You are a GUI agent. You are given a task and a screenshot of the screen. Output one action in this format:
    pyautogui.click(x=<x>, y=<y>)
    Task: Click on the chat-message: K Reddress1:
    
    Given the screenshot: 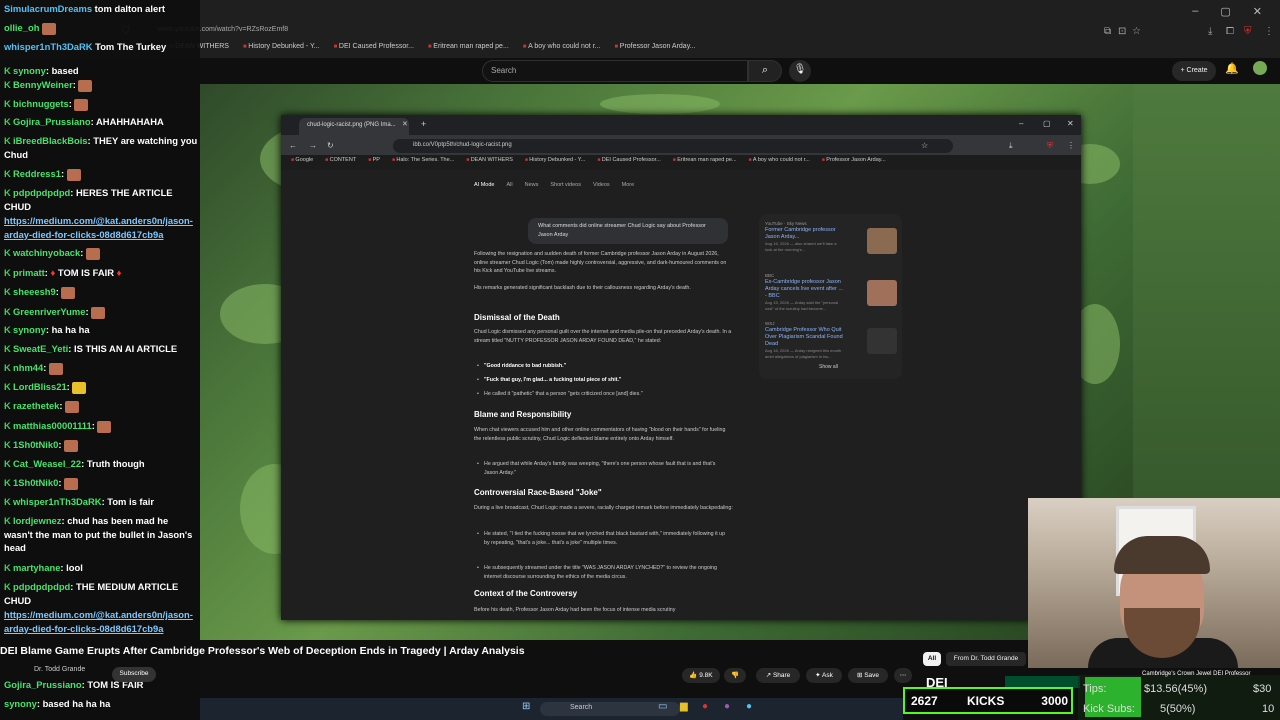 What is the action you would take?
    pyautogui.click(x=101, y=174)
    